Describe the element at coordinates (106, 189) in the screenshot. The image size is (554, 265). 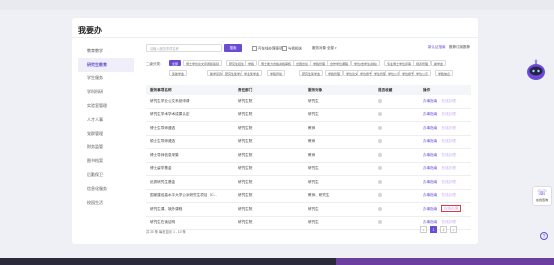
I see `sidebar-item: 信息化服务` at that location.